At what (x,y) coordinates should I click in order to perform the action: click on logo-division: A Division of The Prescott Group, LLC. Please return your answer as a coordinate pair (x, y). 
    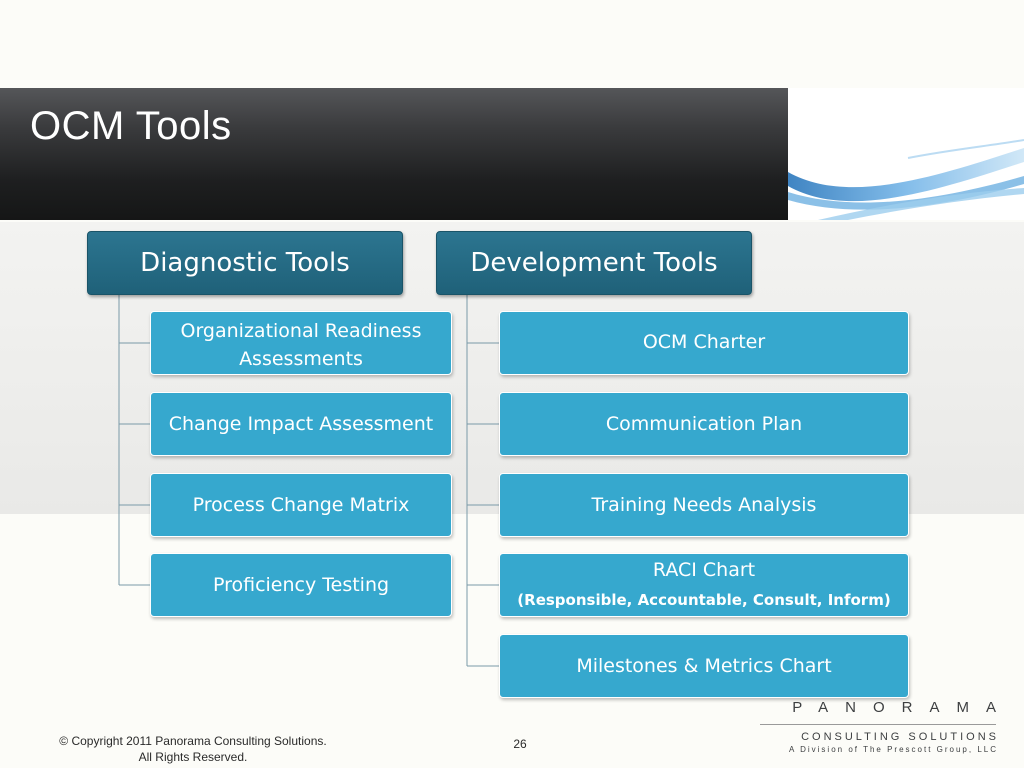
    Looking at the image, I should click on (893, 749).